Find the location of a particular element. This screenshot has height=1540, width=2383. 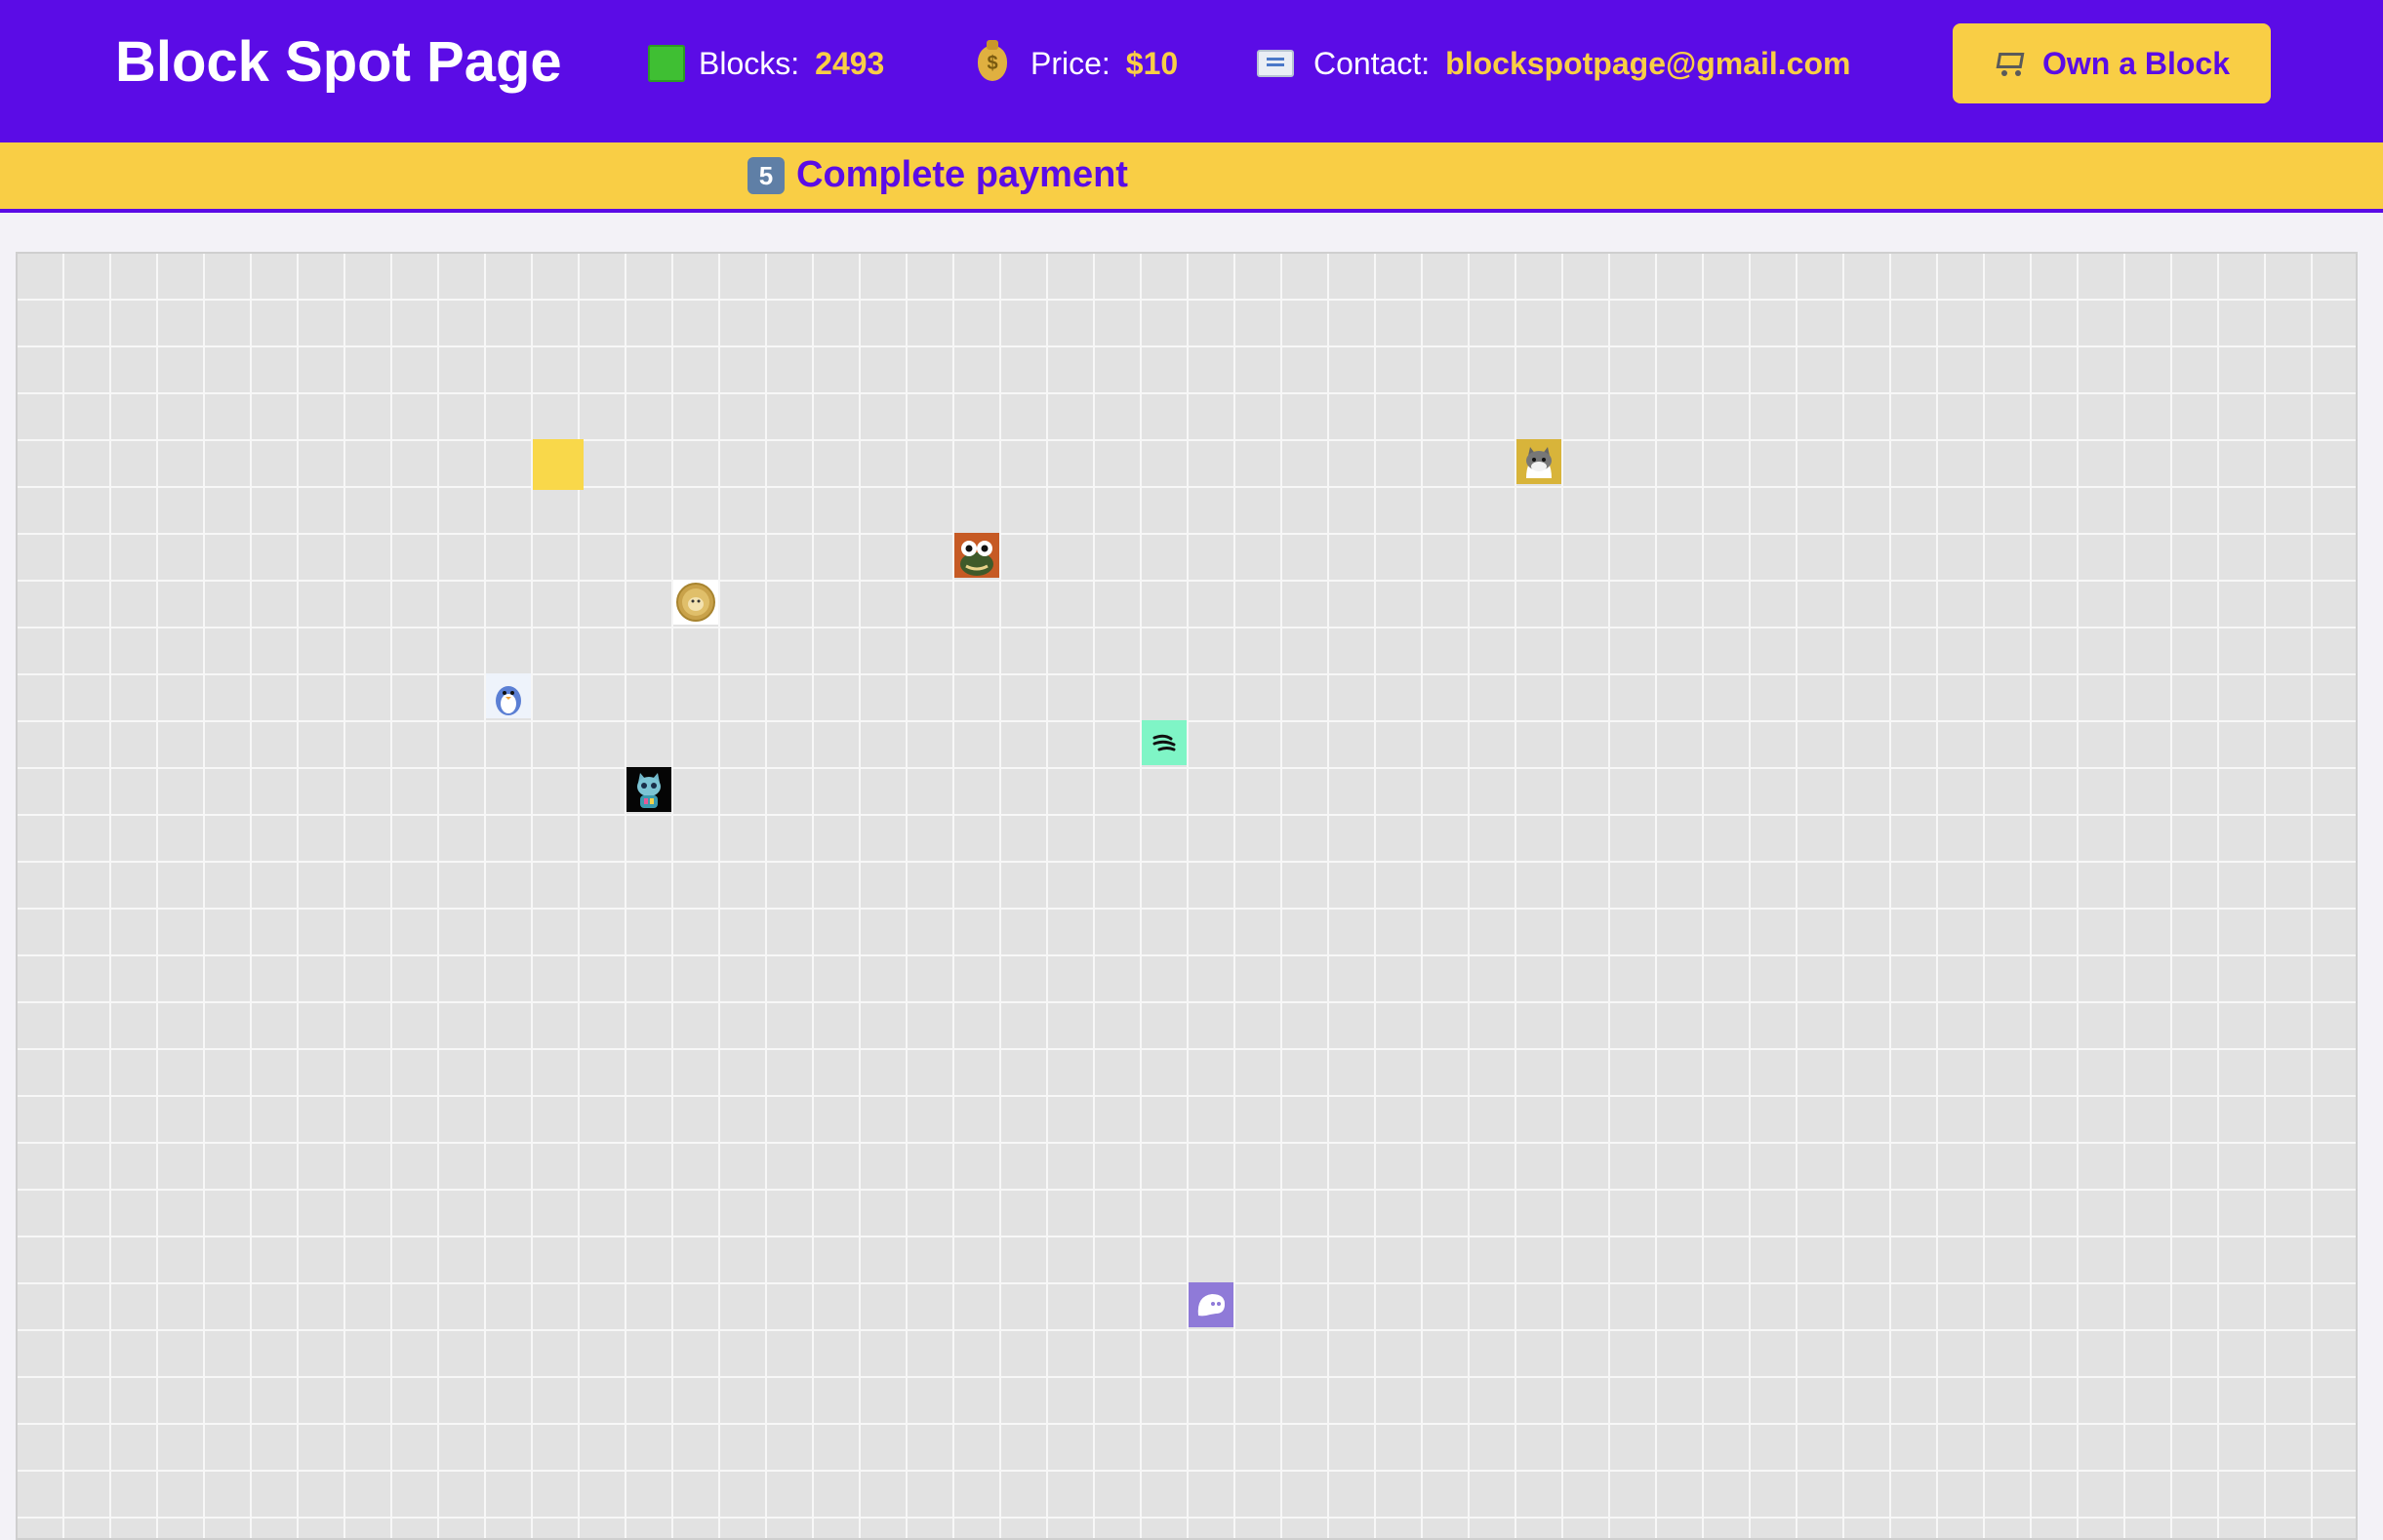

contact-stat: Contact: blockspotpage@gmail.com is located at coordinates (1553, 63).